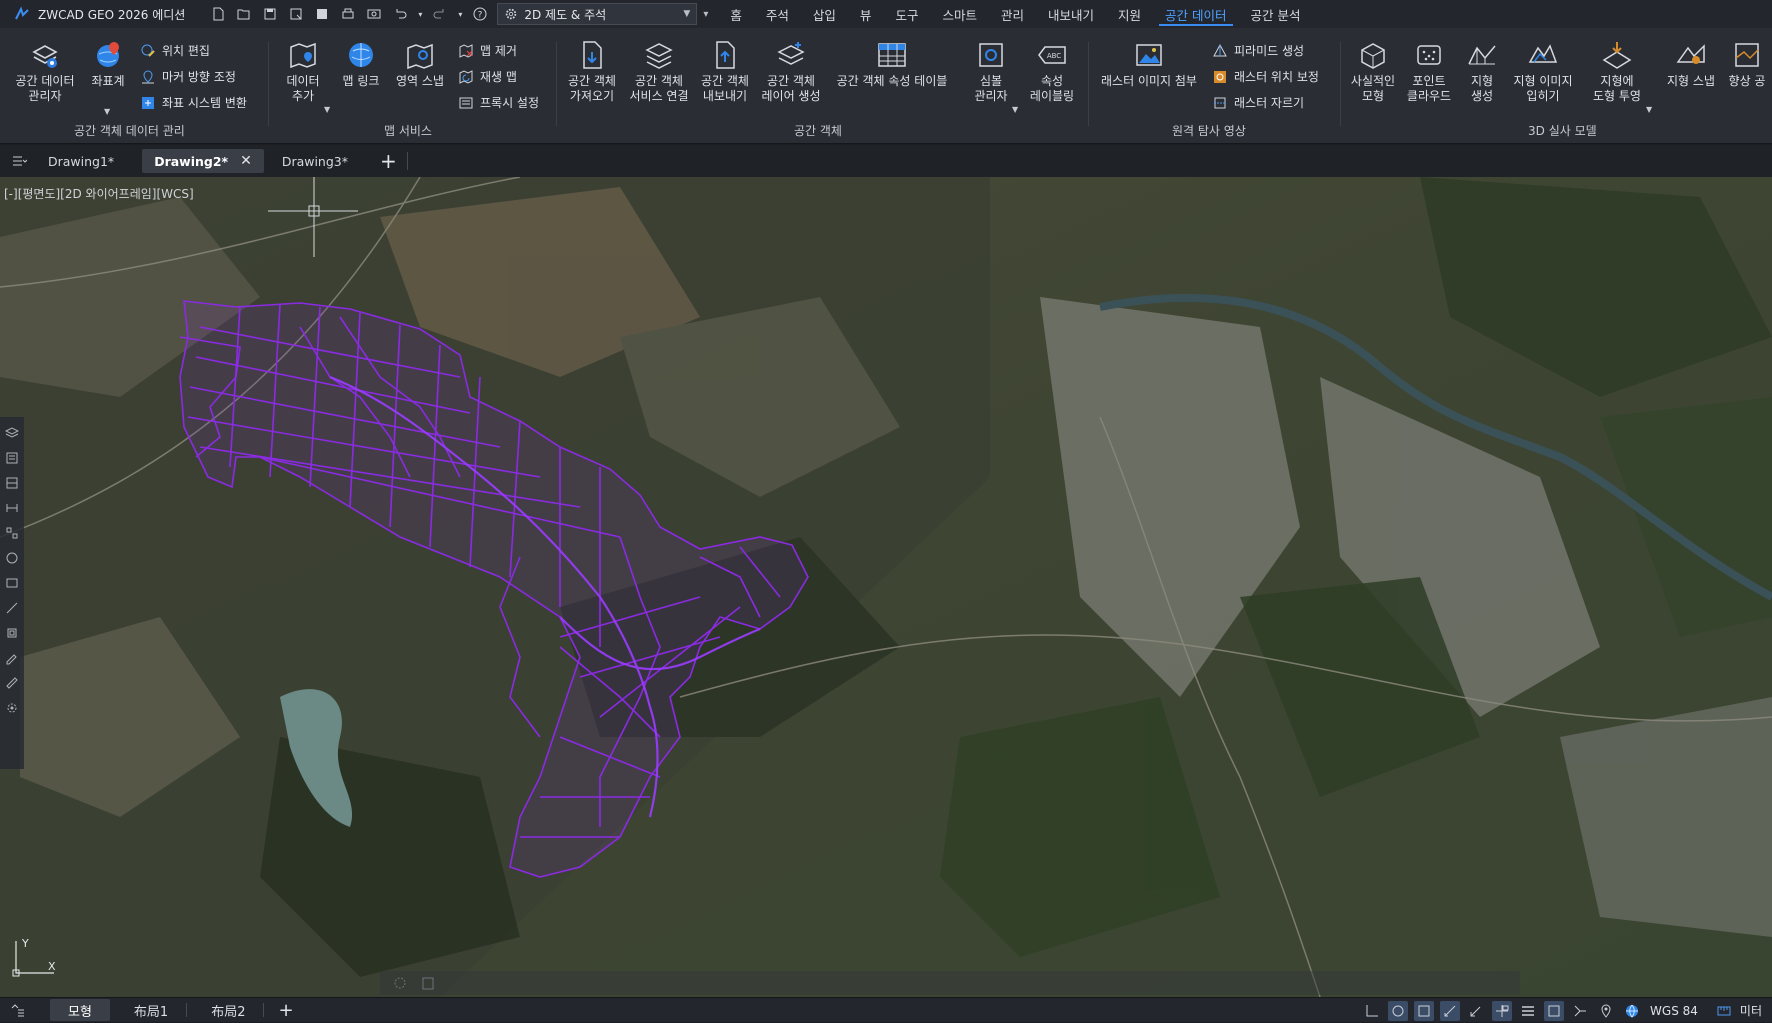 The image size is (1772, 1023). Describe the element at coordinates (45, 71) in the screenshot. I see `spatial-data-manager-button: 공간 데이터 관리자` at that location.